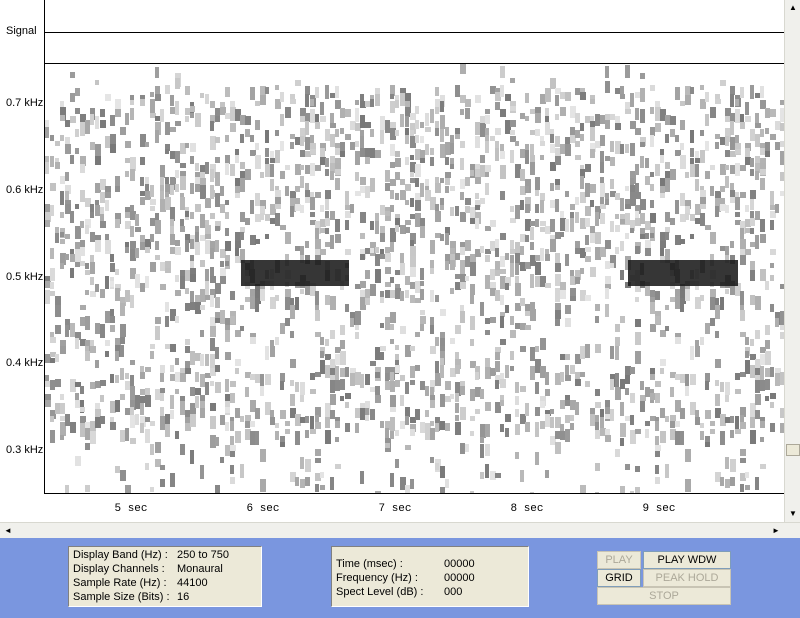 This screenshot has width=800, height=618. What do you see at coordinates (793, 450) in the screenshot?
I see `vertical-scroll-thumb` at bounding box center [793, 450].